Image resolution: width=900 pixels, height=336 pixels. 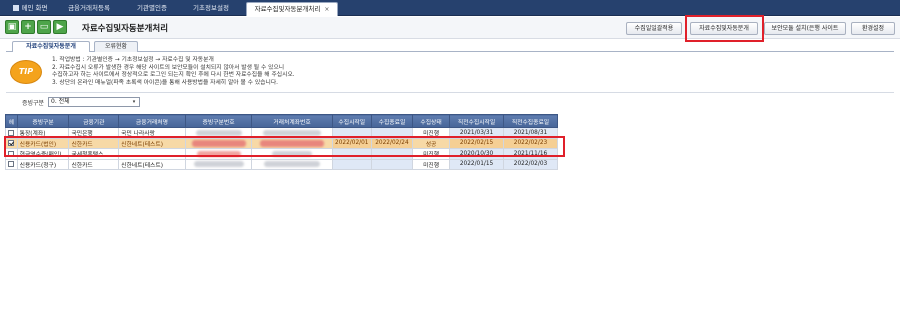 What do you see at coordinates (94, 121) in the screenshot?
I see `column-header: 금융기관` at bounding box center [94, 121].